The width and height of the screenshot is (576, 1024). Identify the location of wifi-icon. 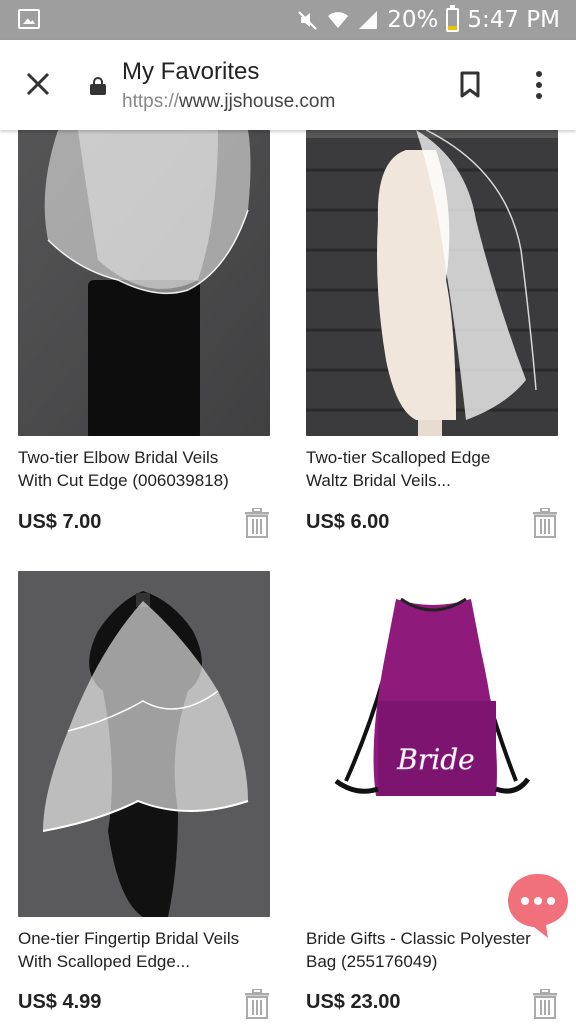
(338, 20).